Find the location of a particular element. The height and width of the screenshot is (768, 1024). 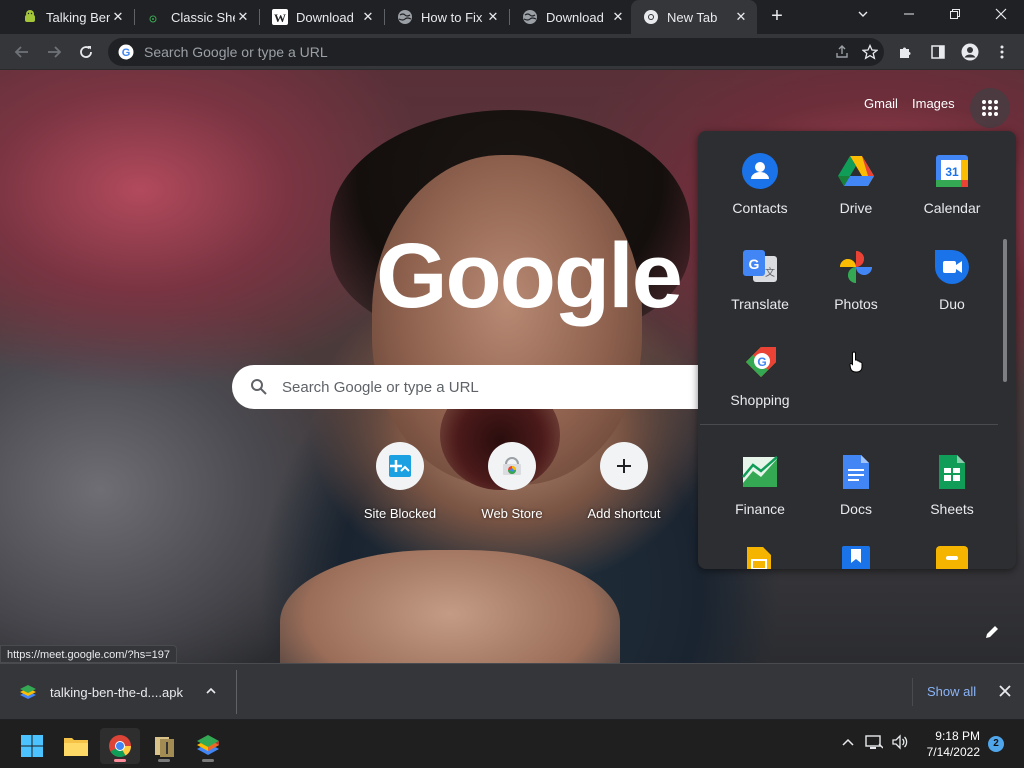

shortcut-label: Web Store is located at coordinates (512, 513).